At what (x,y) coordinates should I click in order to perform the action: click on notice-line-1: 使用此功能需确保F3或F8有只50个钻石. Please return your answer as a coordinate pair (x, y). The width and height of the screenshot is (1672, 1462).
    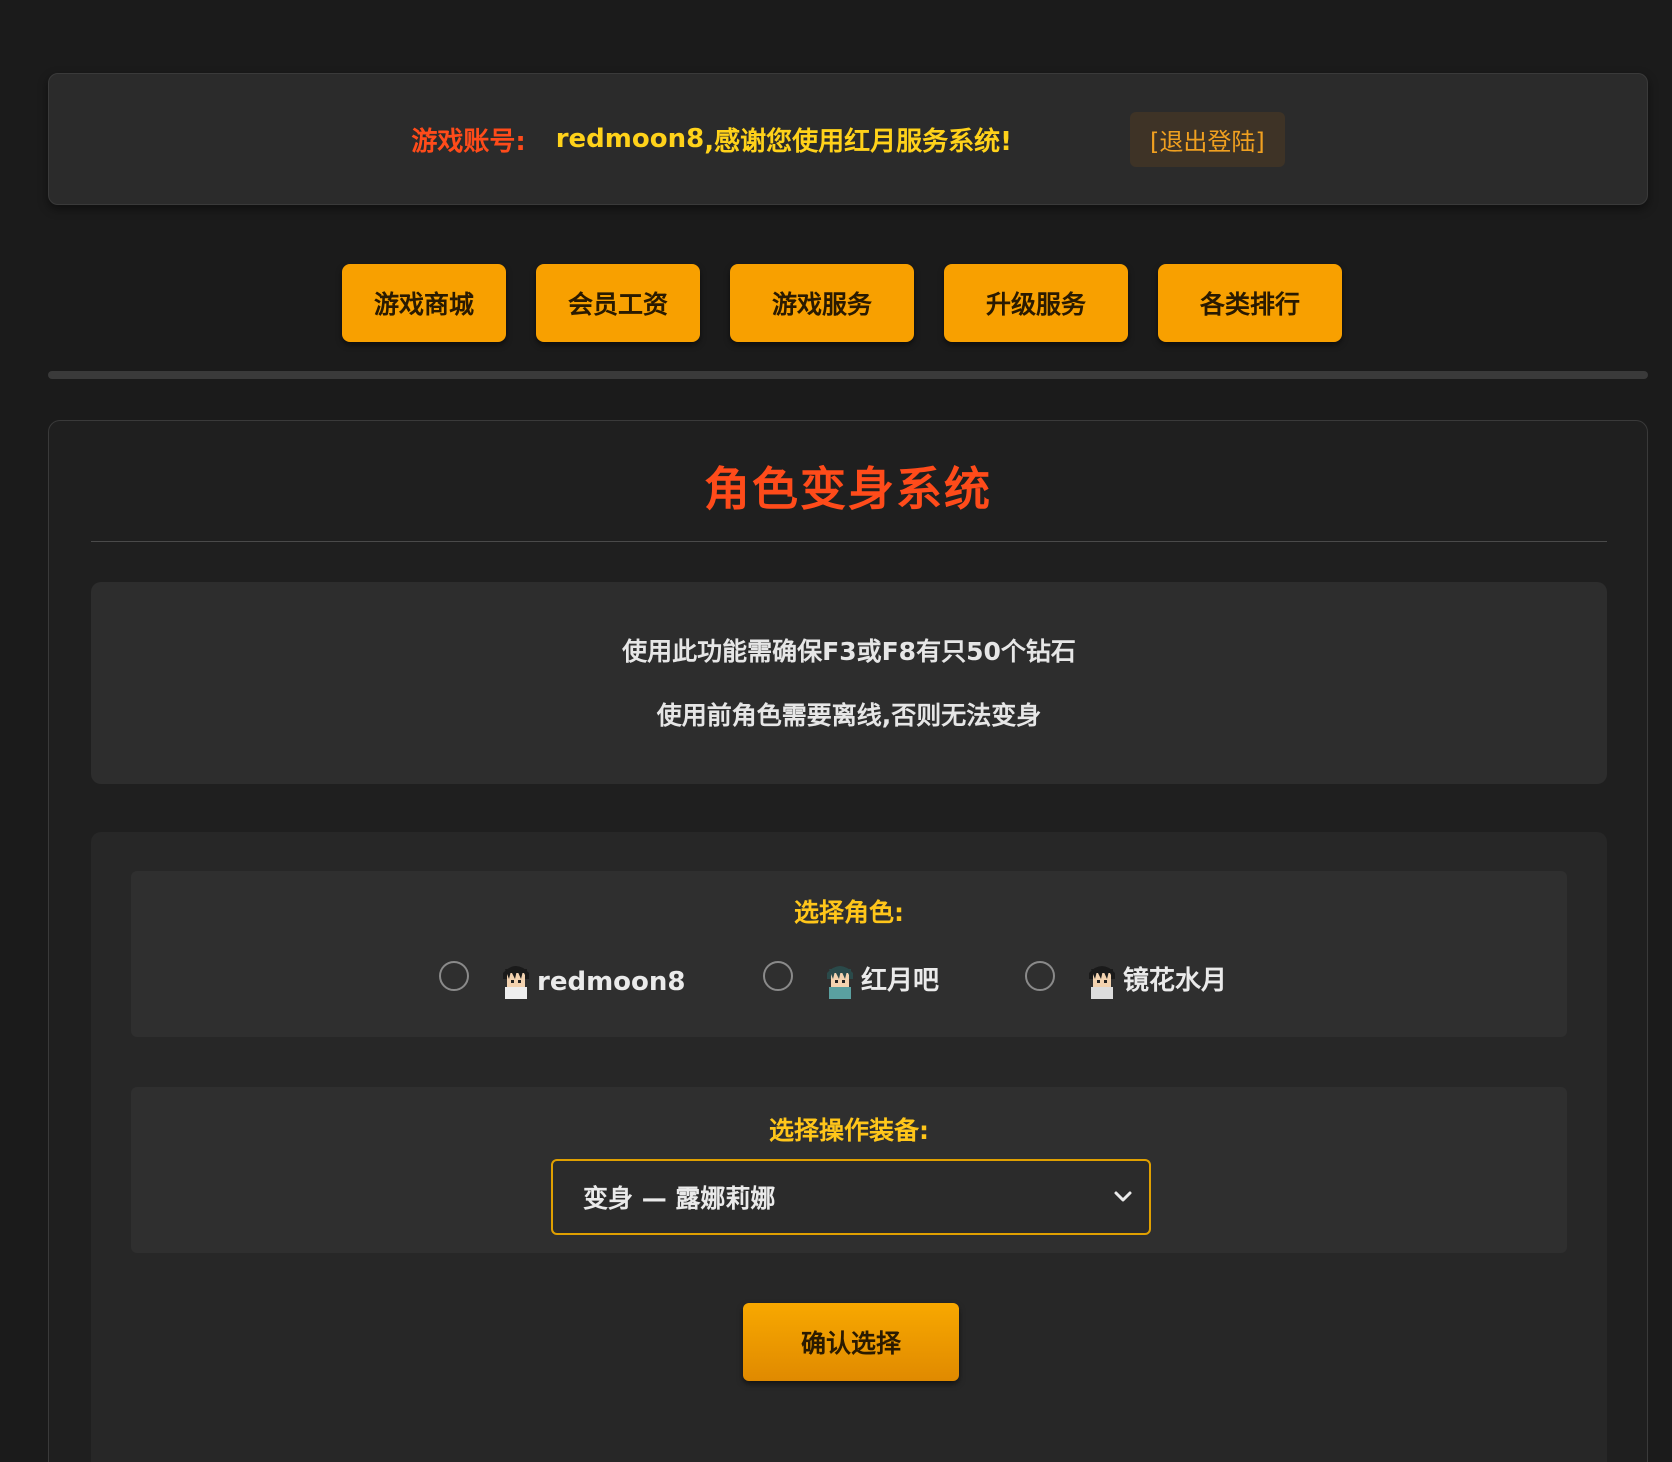
    Looking at the image, I should click on (849, 651).